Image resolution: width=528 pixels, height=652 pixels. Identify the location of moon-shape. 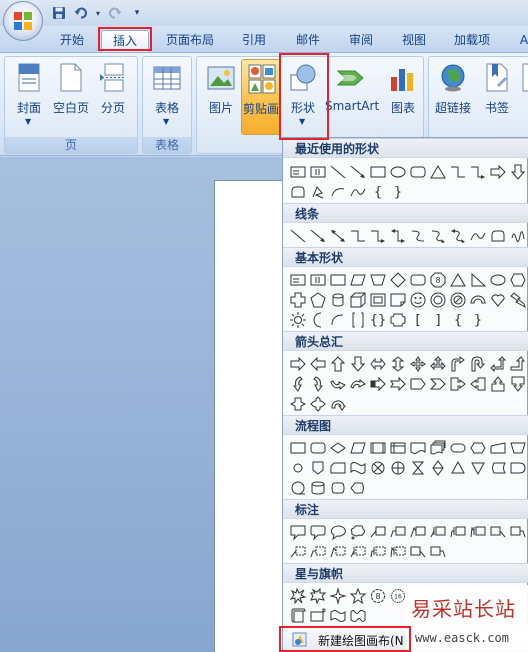
(318, 320).